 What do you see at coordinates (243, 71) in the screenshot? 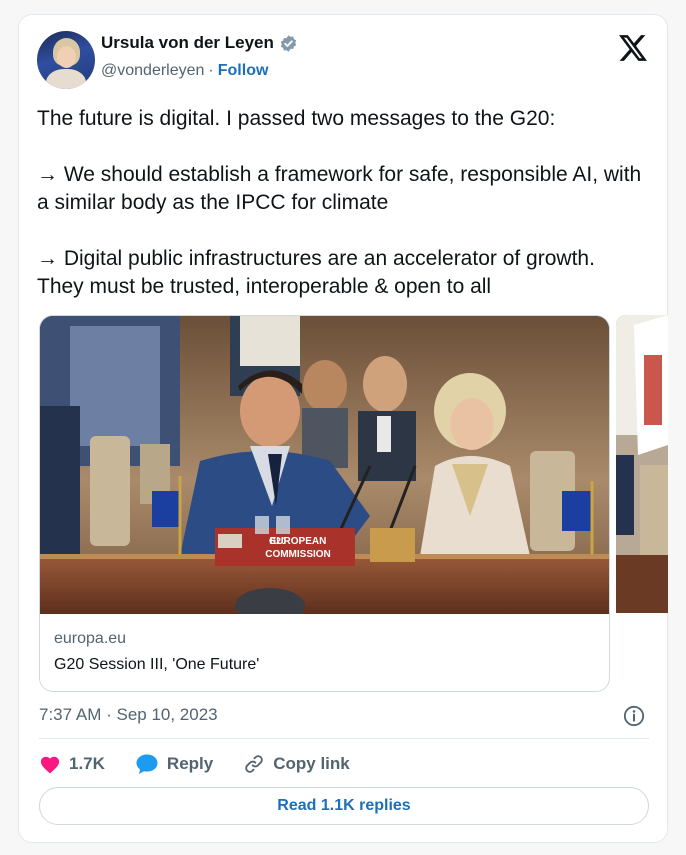
I see `follow-button: Follow` at bounding box center [243, 71].